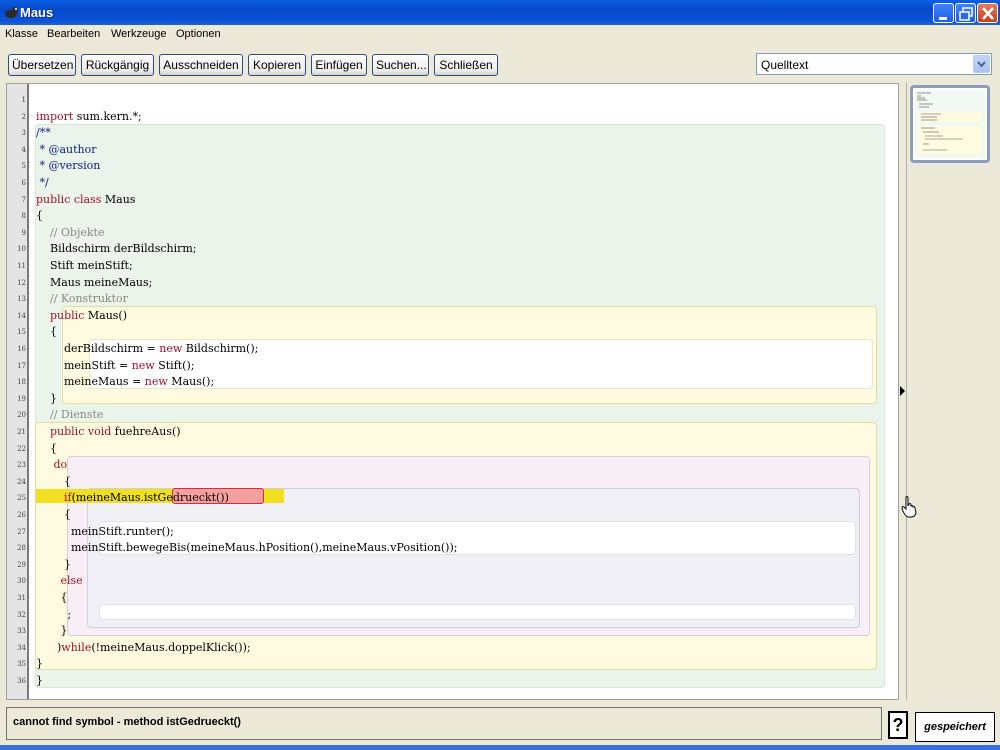 Image resolution: width=1000 pixels, height=750 pixels. What do you see at coordinates (117, 65) in the screenshot?
I see `undo-button: Rückgängig` at bounding box center [117, 65].